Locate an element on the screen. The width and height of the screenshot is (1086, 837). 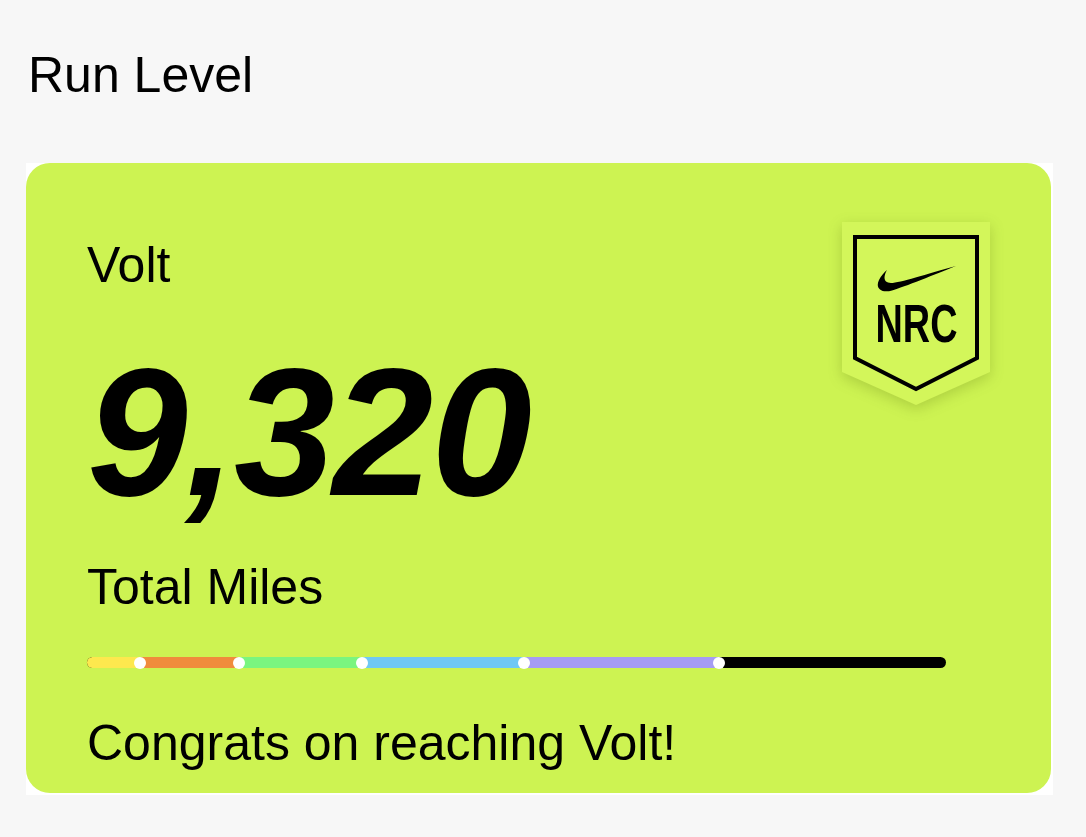
total-label: Total Miles is located at coordinates (205, 587).